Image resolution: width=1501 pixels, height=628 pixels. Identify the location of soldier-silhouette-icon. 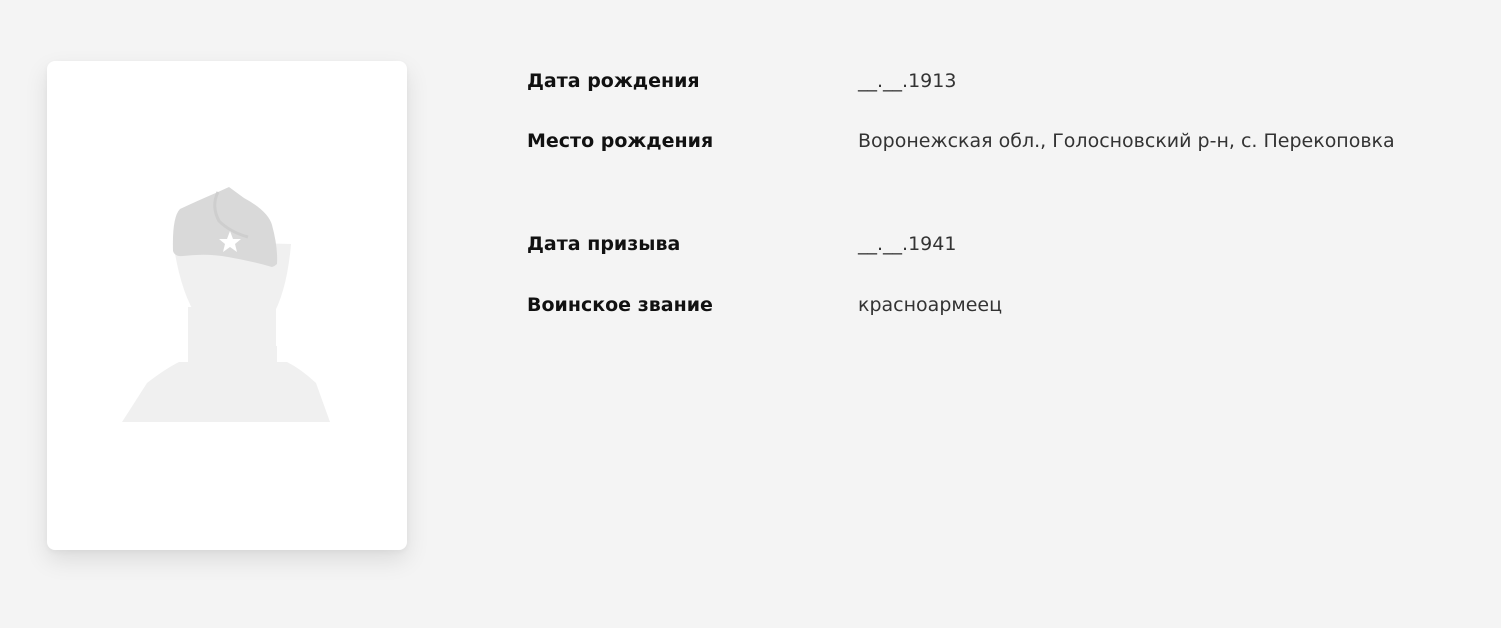
(226, 304).